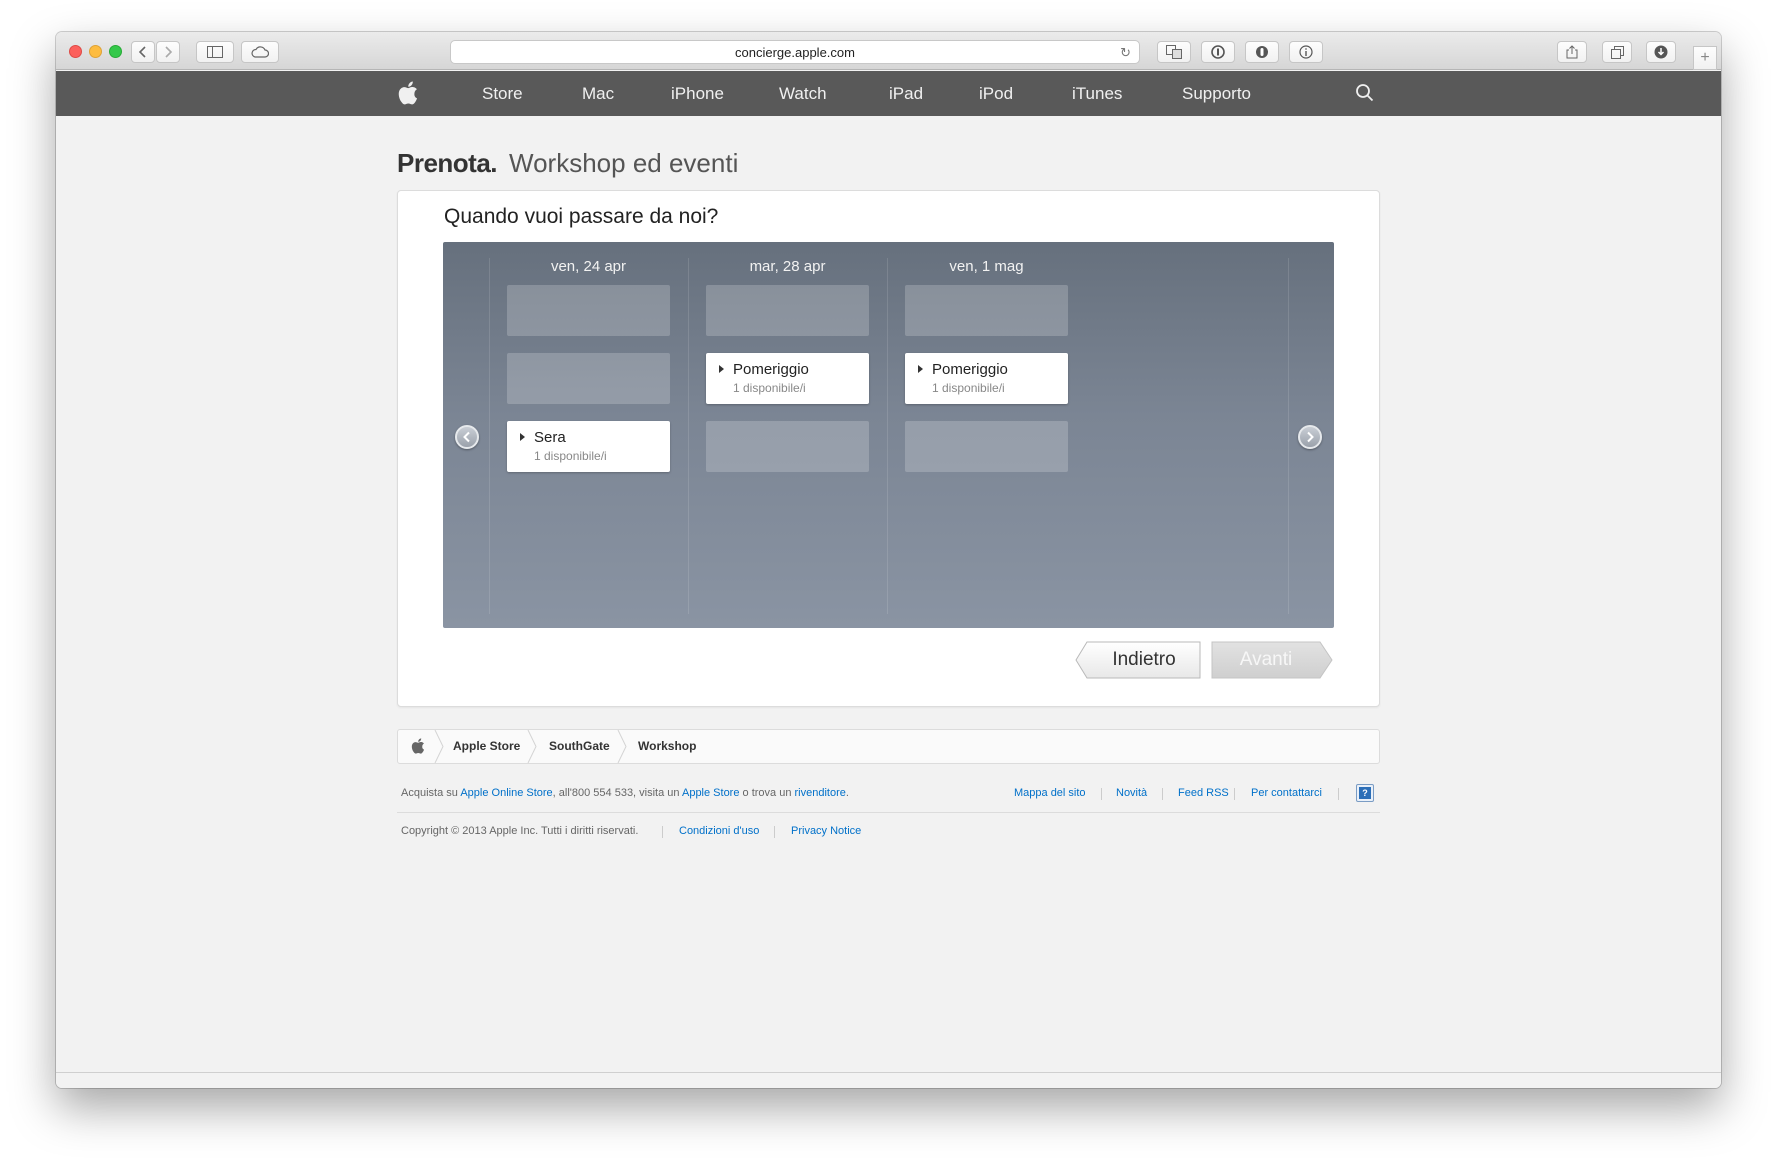 The width and height of the screenshot is (1776, 1169). I want to click on sidebar-toggle-button, so click(215, 52).